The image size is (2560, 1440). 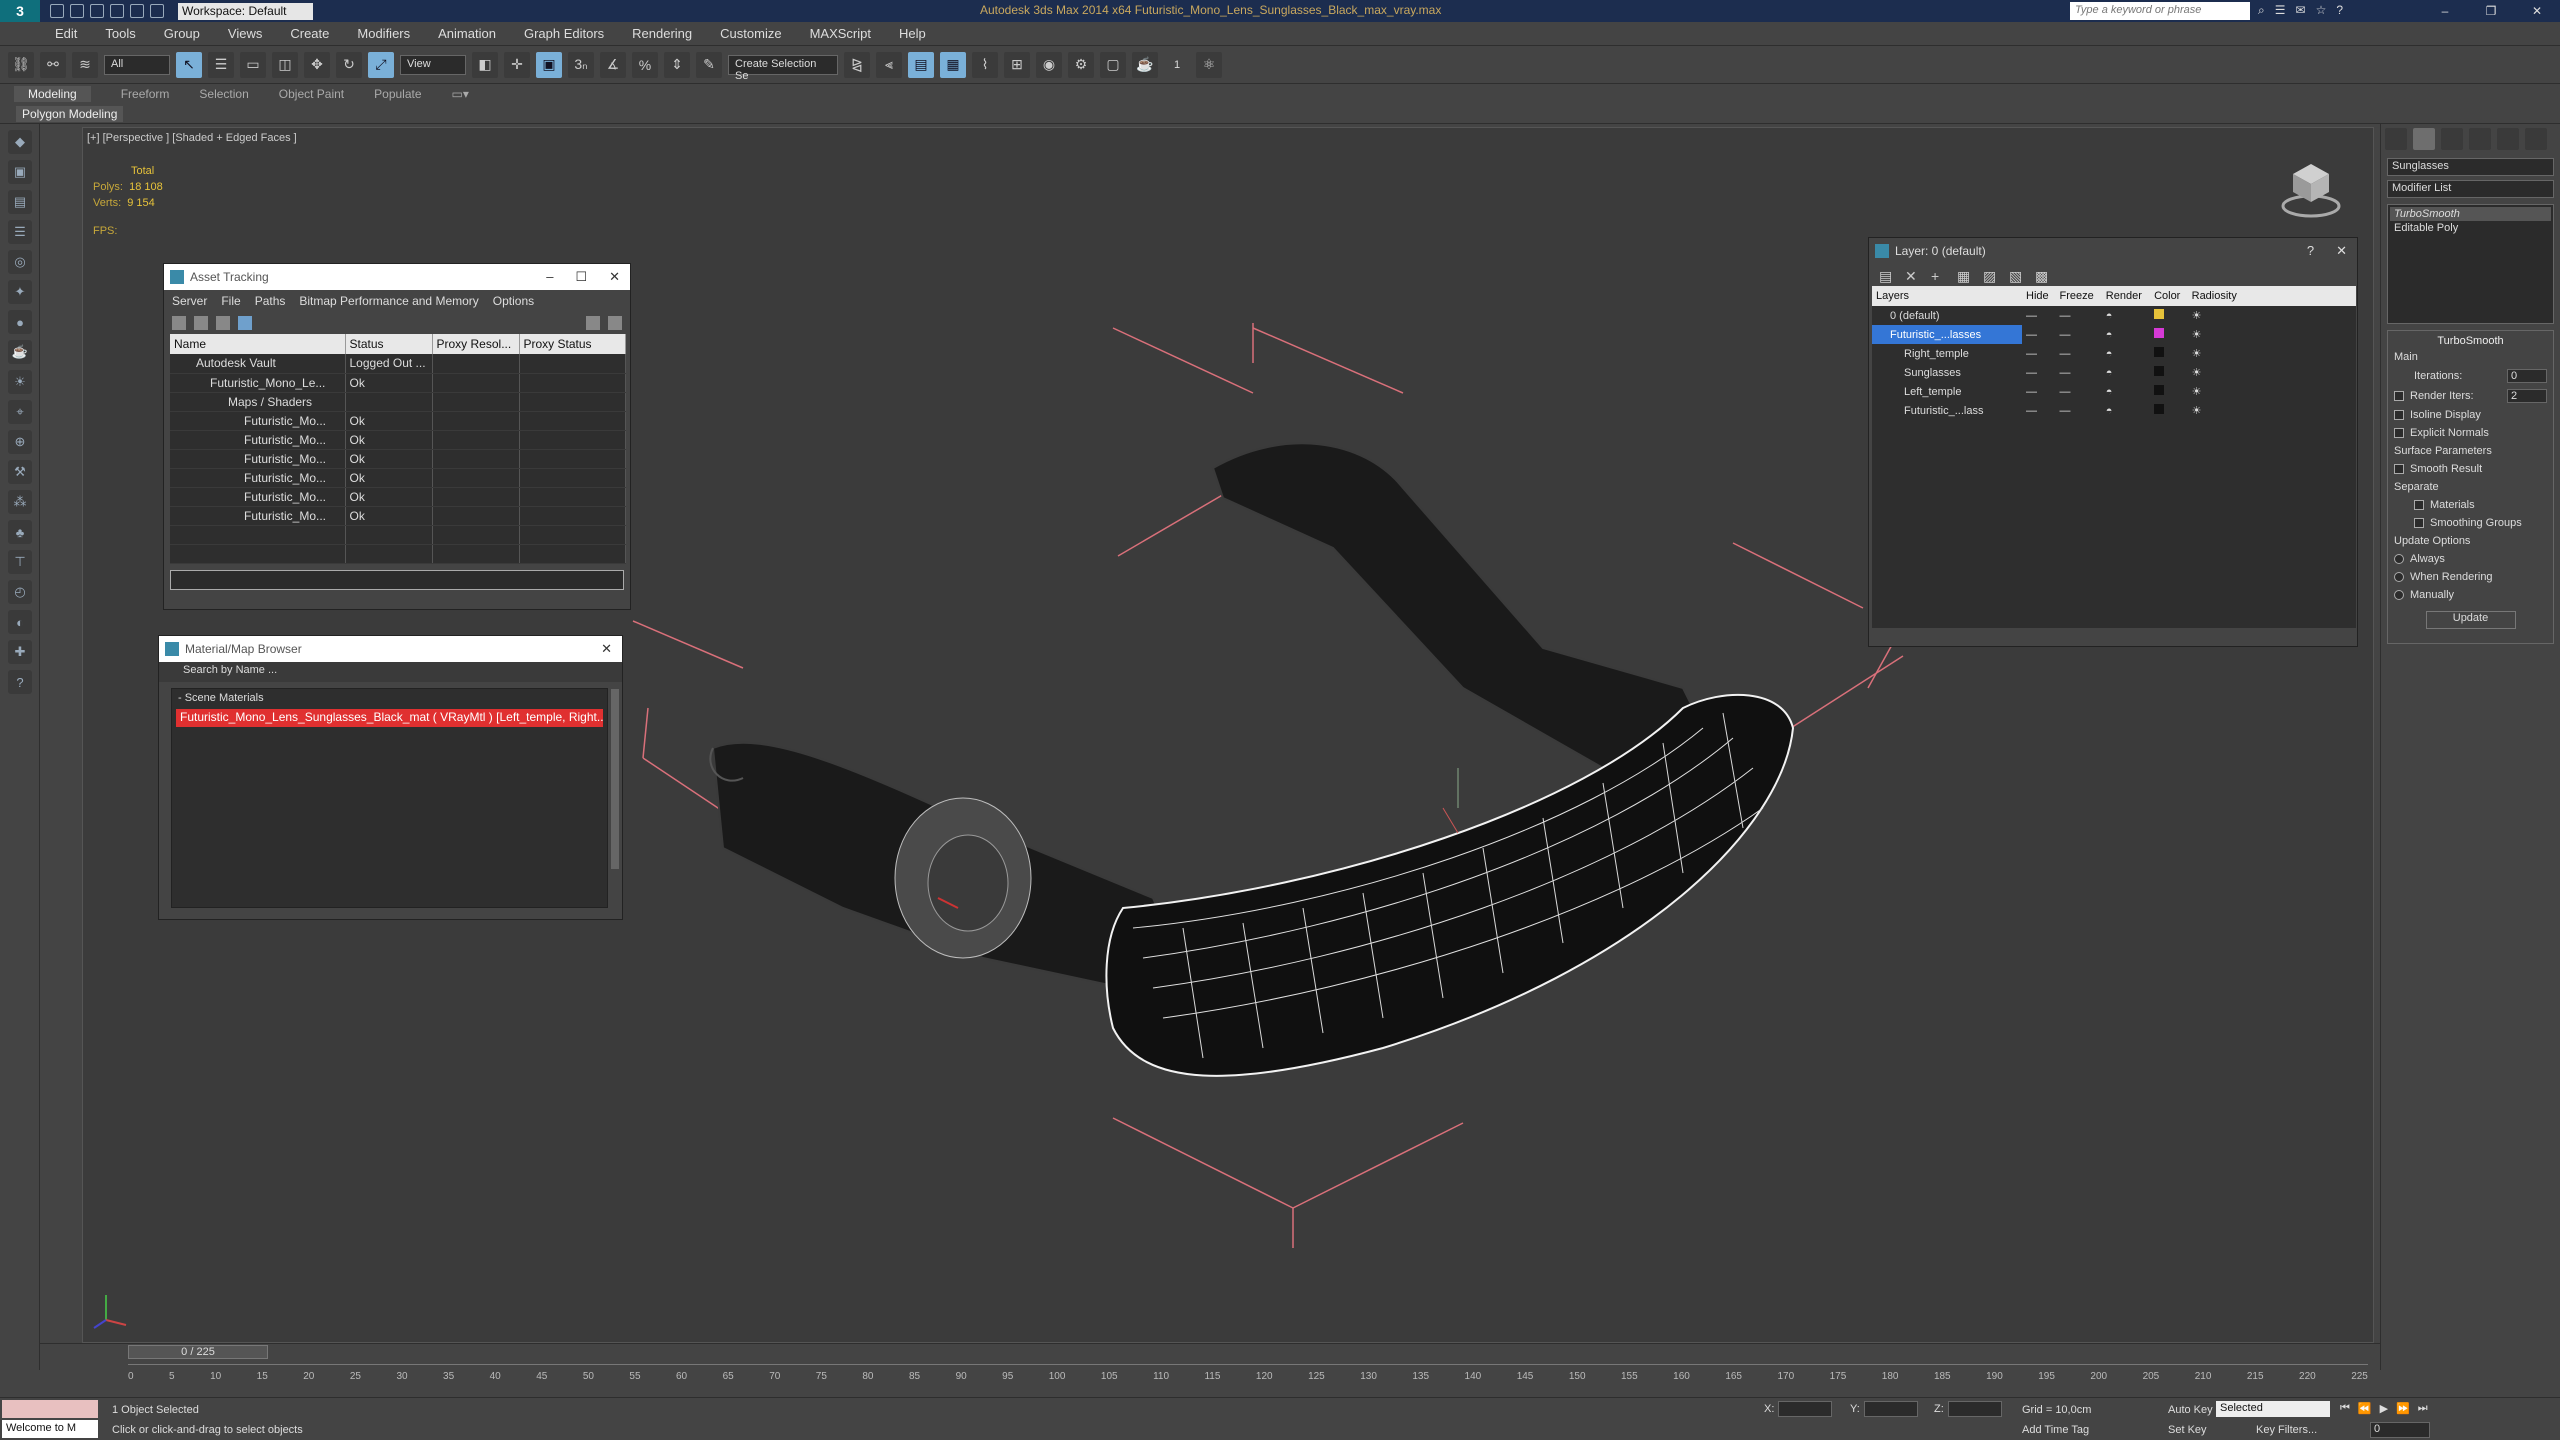 What do you see at coordinates (2384, 1408) in the screenshot?
I see `play-icon: ▶` at bounding box center [2384, 1408].